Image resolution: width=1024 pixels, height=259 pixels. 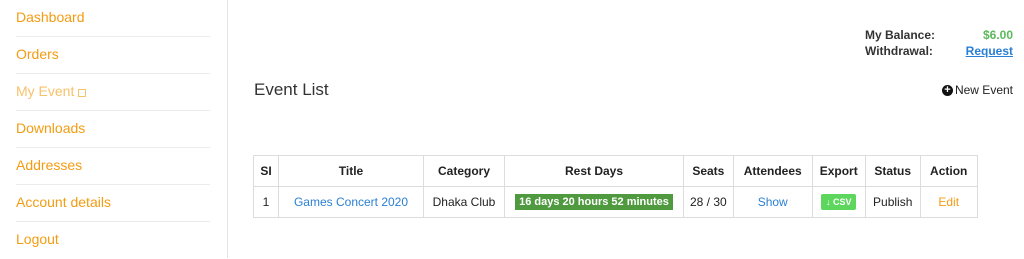 I want to click on new-event-button: + New Event, so click(x=977, y=90).